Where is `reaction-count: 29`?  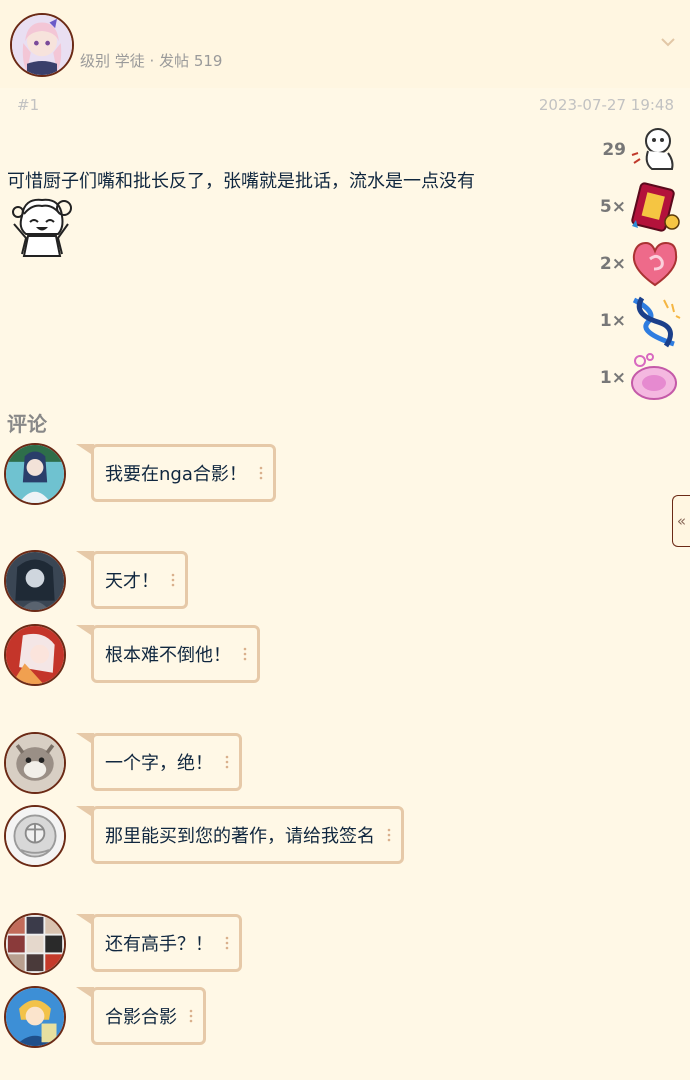
reaction-count: 29 is located at coordinates (614, 150).